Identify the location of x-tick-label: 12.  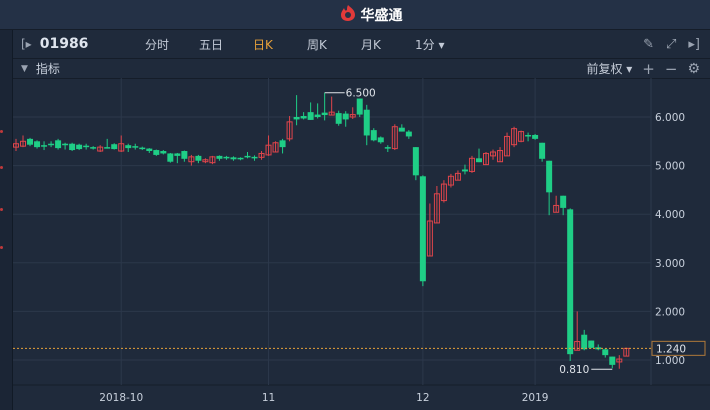
(422, 398).